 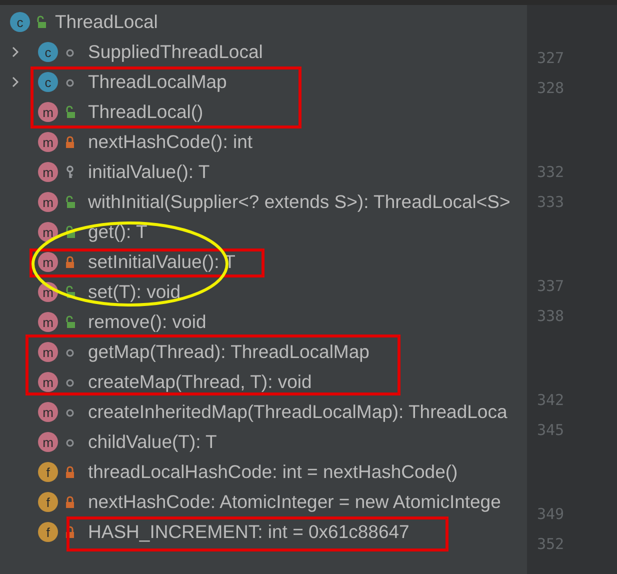 What do you see at coordinates (299, 202) in the screenshot?
I see `member-label: withInitial(Supplier<? extends S>): ThreadLocal<S>` at bounding box center [299, 202].